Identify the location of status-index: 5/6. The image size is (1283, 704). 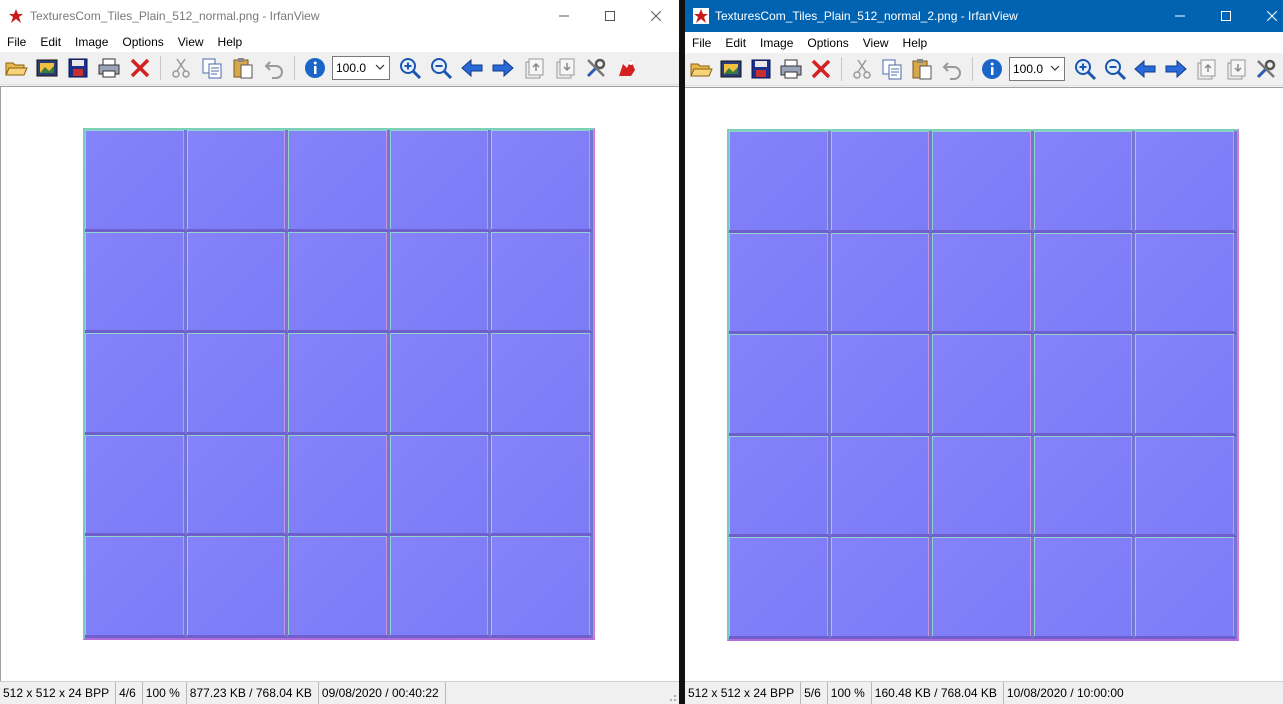
(814, 692).